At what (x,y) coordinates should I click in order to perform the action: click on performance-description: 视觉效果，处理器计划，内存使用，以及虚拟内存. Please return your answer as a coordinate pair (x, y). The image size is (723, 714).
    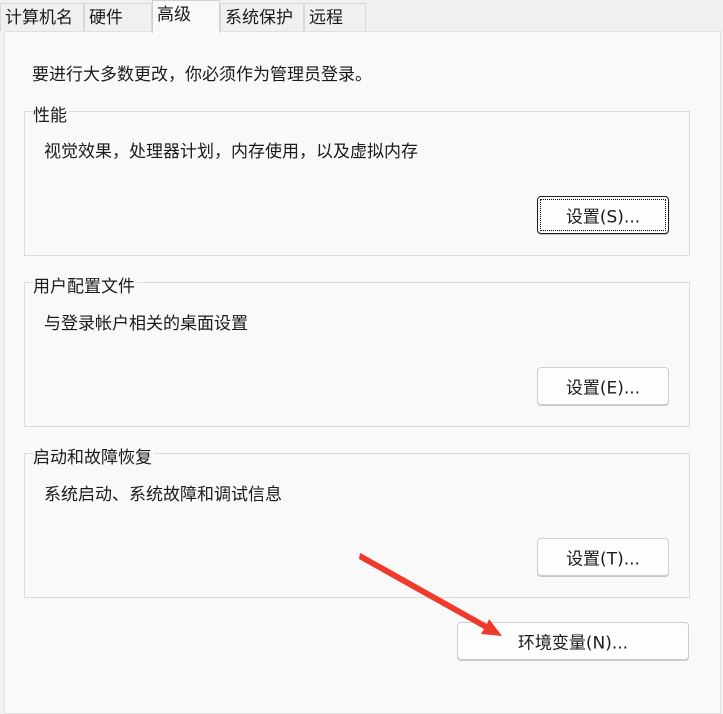
    Looking at the image, I should click on (231, 152).